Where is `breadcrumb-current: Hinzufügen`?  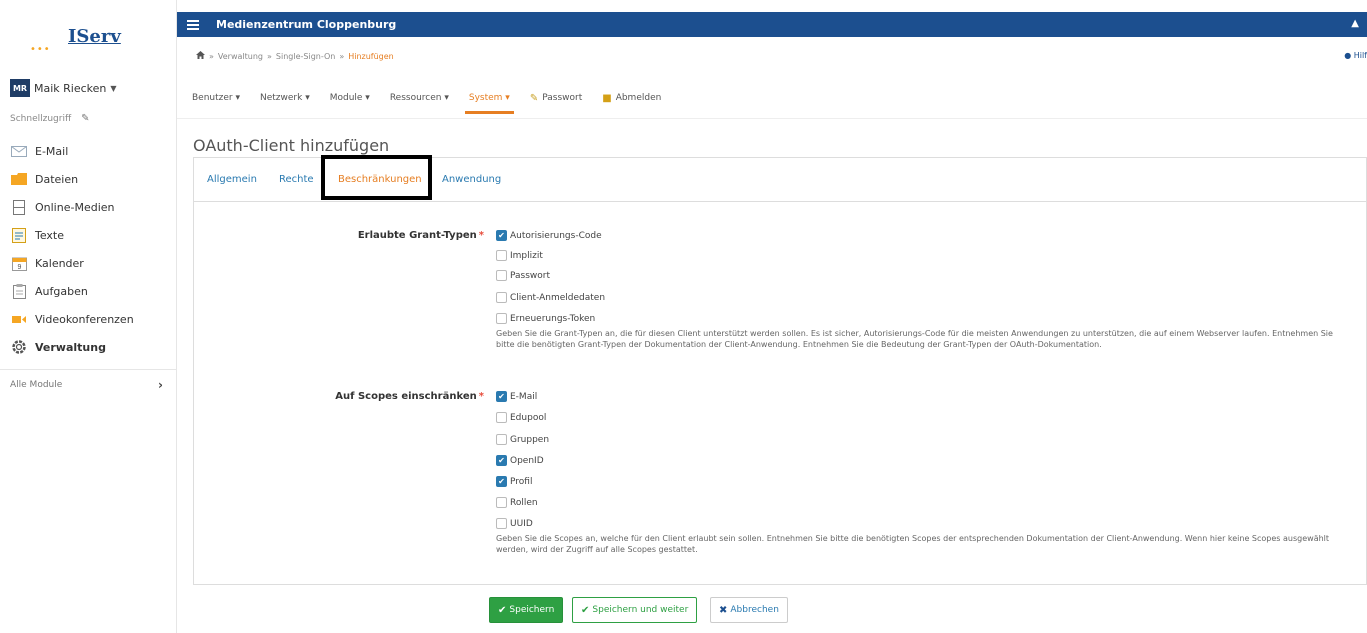 breadcrumb-current: Hinzufügen is located at coordinates (371, 56).